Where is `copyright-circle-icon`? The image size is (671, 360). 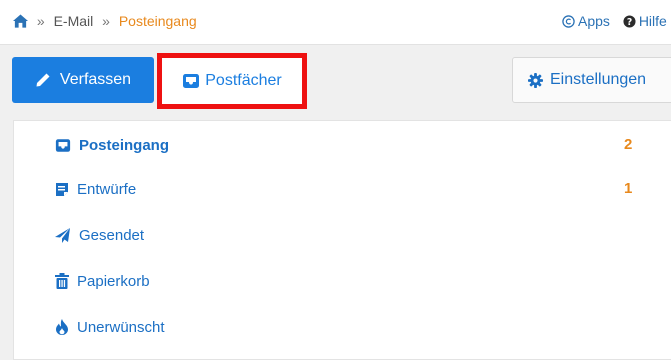
copyright-circle-icon is located at coordinates (568, 21).